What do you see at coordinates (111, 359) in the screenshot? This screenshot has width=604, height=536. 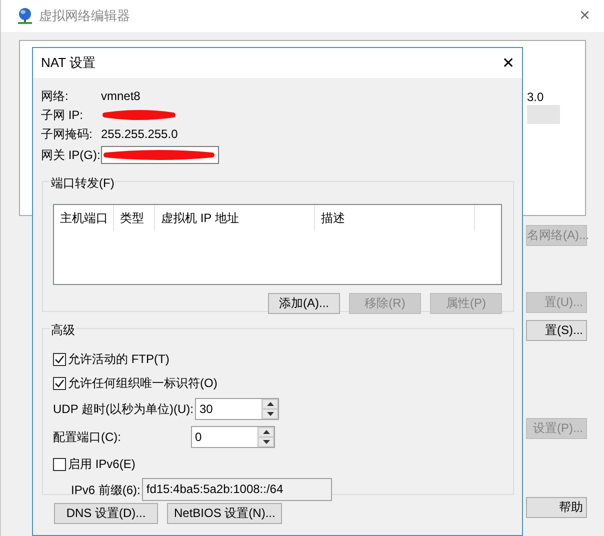 I see `checkbox: 允许活动的 FTP(T)` at bounding box center [111, 359].